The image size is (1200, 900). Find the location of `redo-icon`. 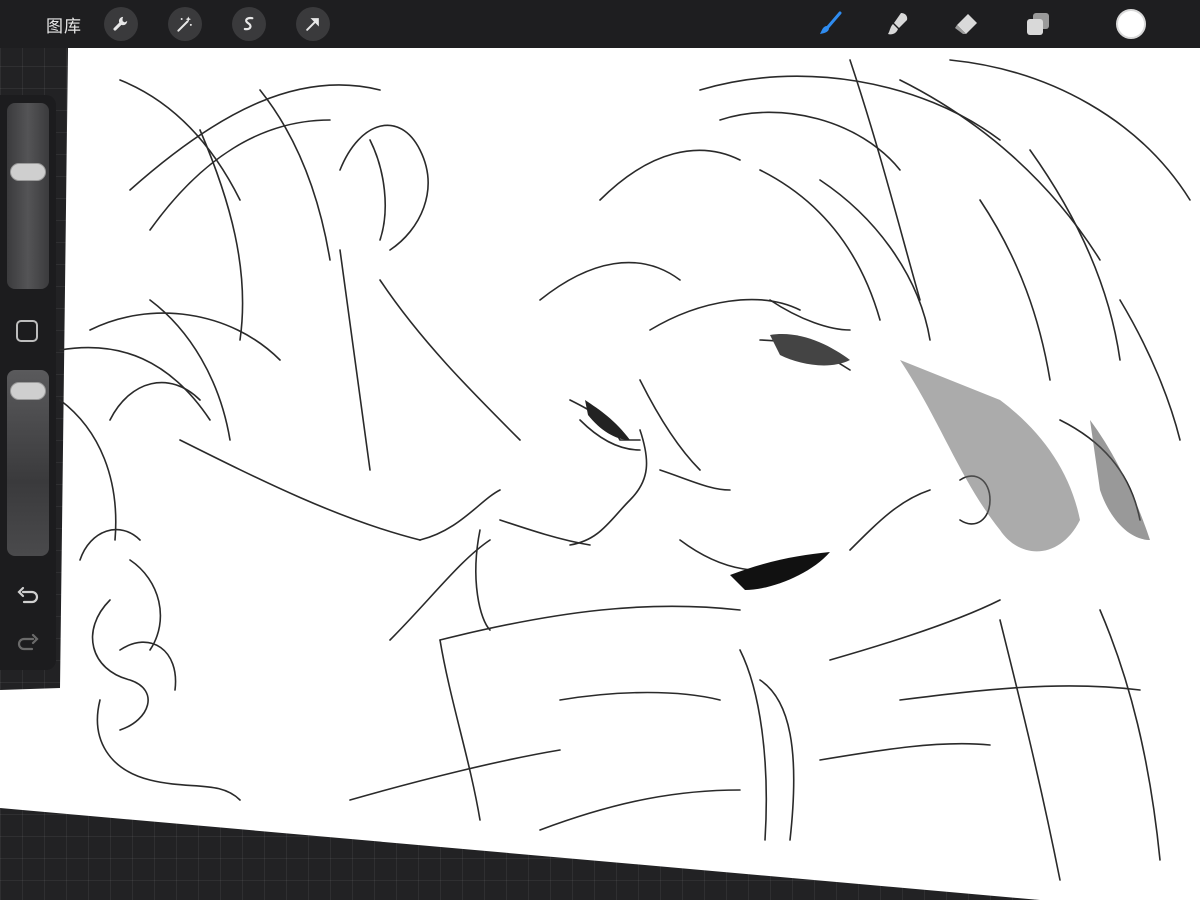

redo-icon is located at coordinates (28, 642).